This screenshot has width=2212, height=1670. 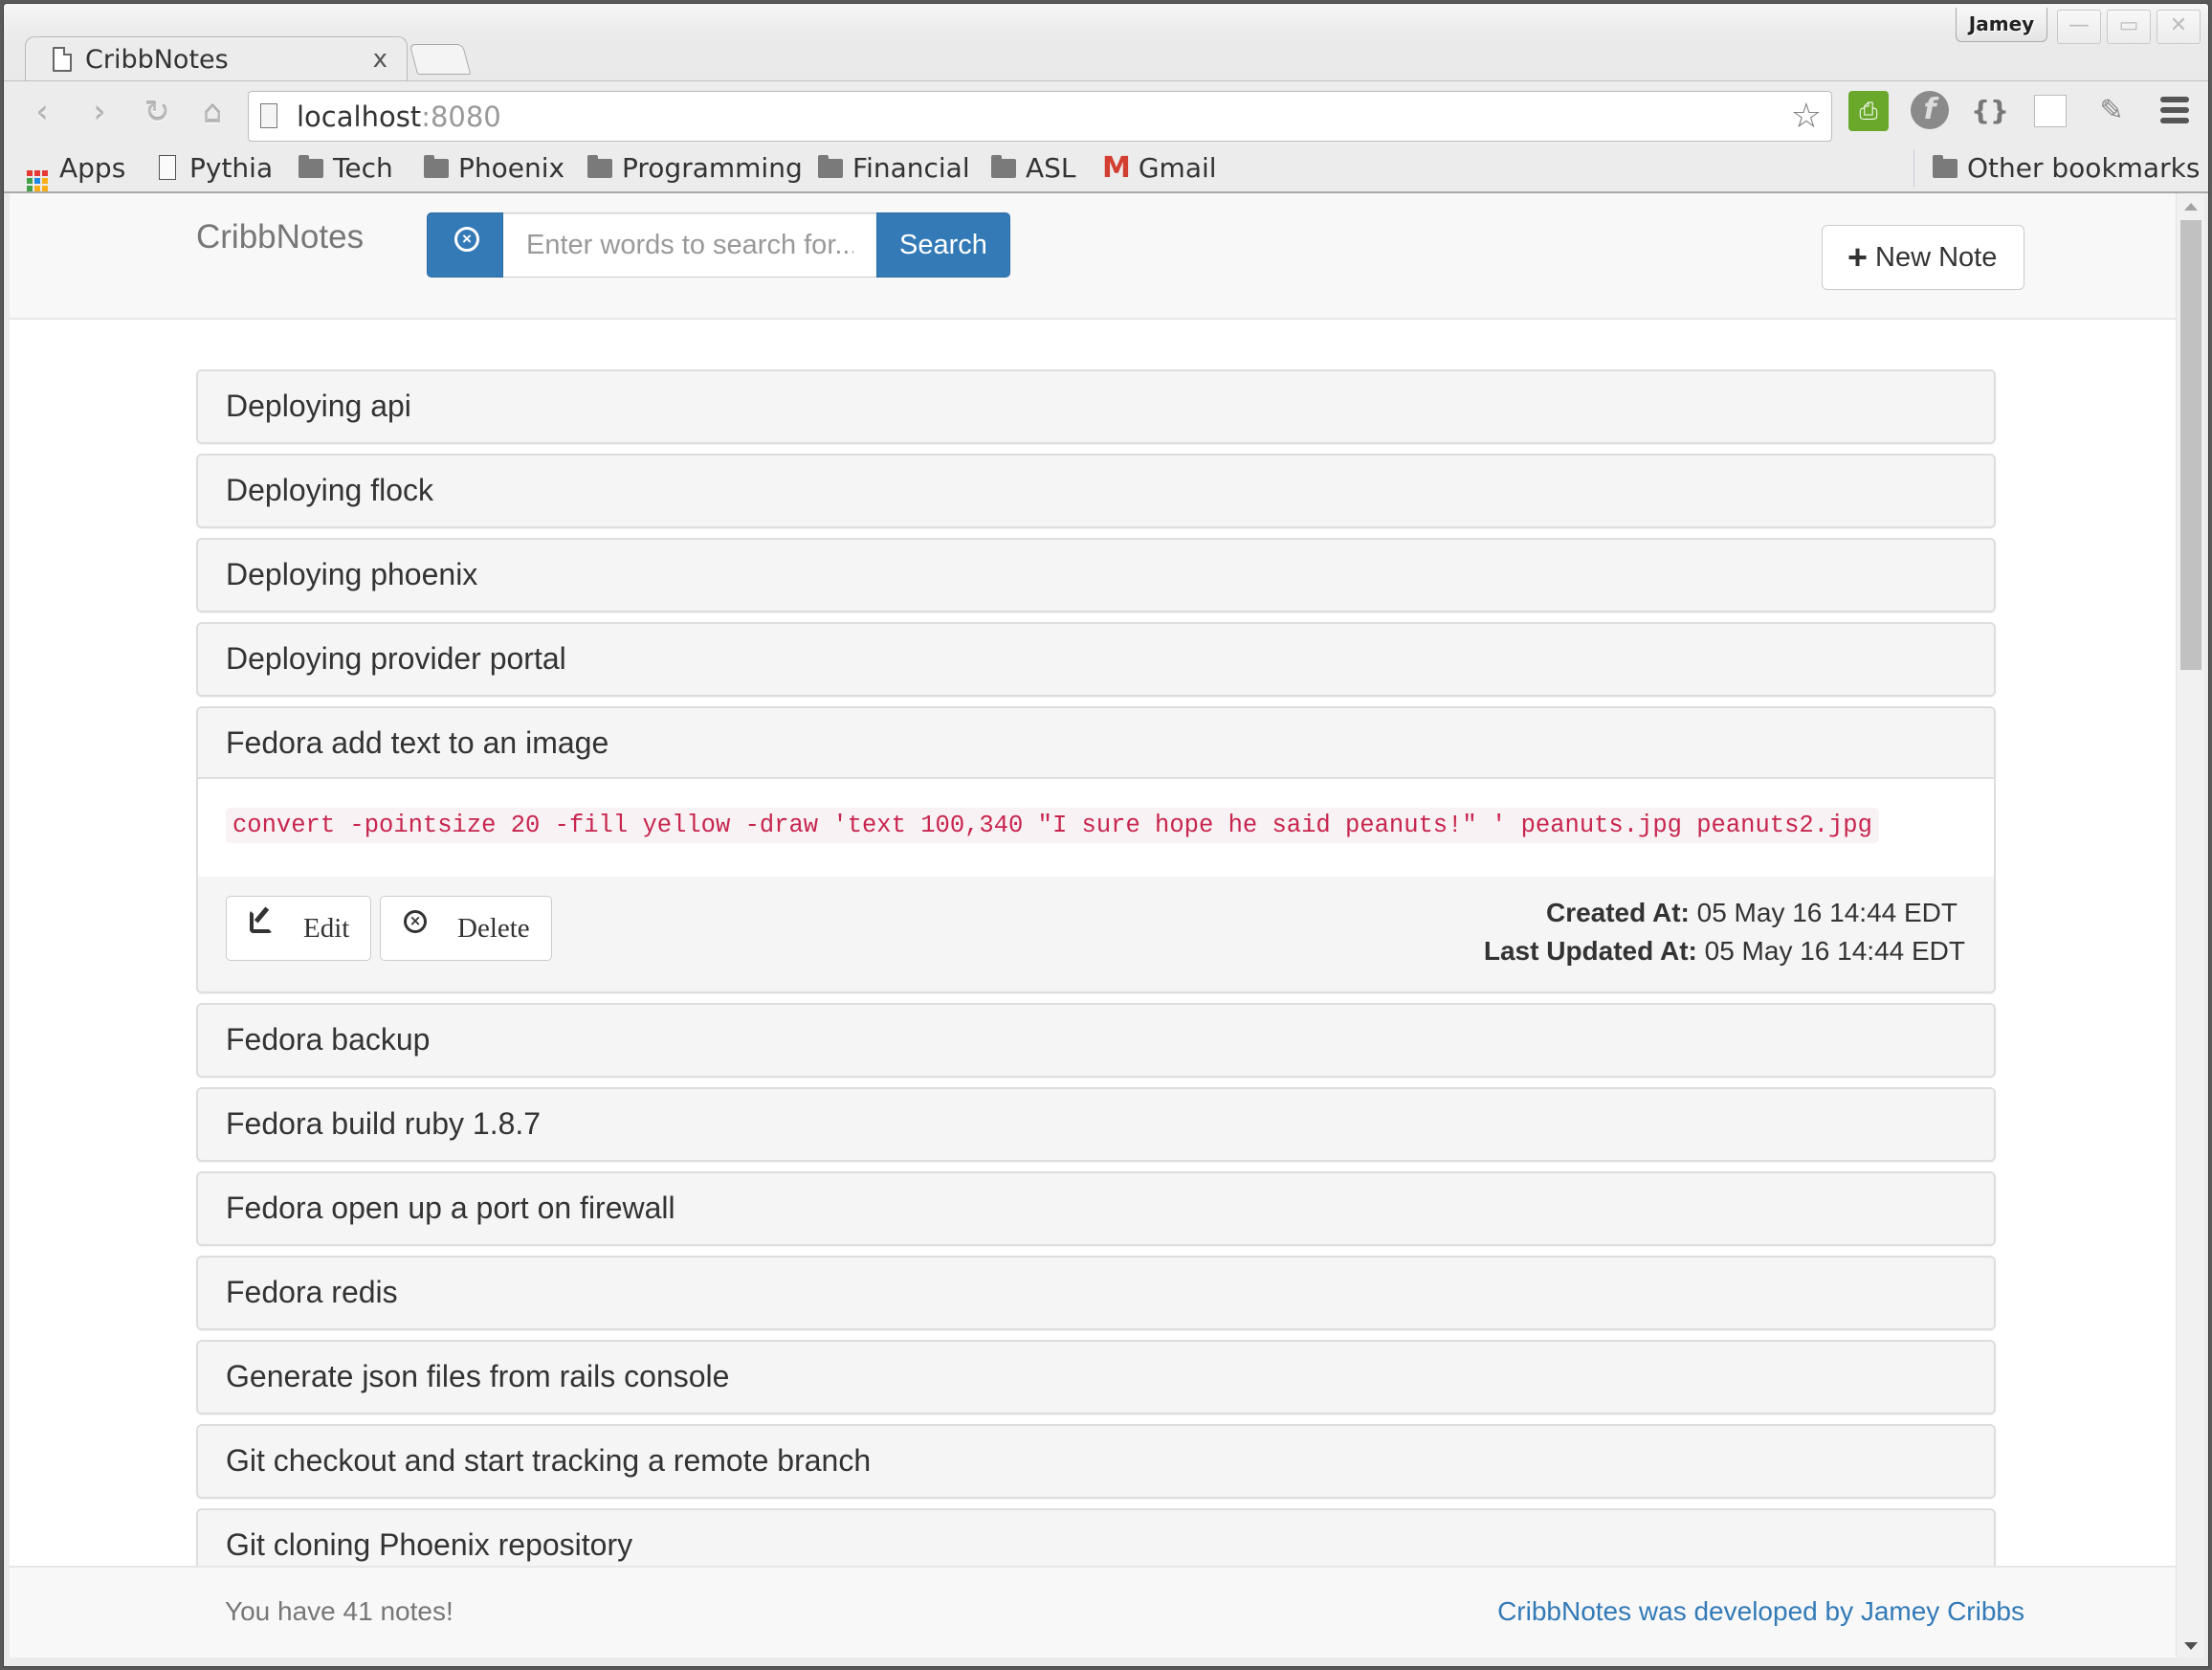 What do you see at coordinates (1096, 1124) in the screenshot?
I see `note-title: Fedora build ruby 1.8.7` at bounding box center [1096, 1124].